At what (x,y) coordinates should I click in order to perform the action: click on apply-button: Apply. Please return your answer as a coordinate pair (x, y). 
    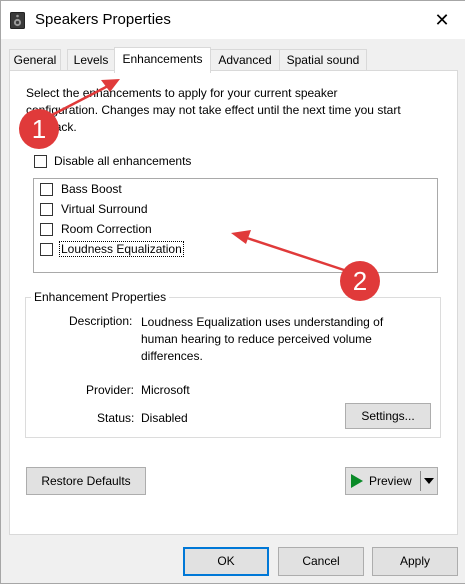
    Looking at the image, I should click on (415, 561).